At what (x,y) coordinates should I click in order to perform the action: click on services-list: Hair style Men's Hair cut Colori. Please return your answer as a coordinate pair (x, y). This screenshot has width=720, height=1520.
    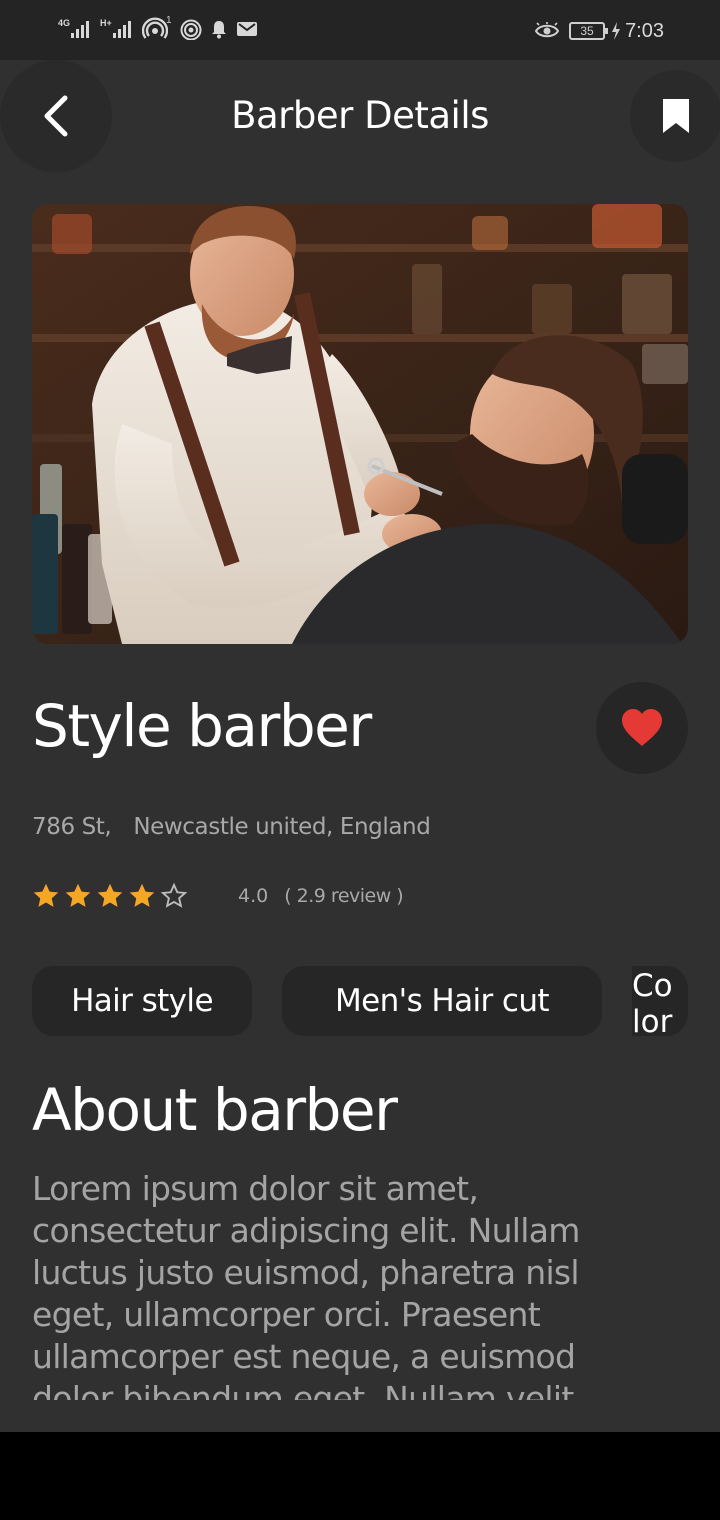
    Looking at the image, I should click on (360, 1002).